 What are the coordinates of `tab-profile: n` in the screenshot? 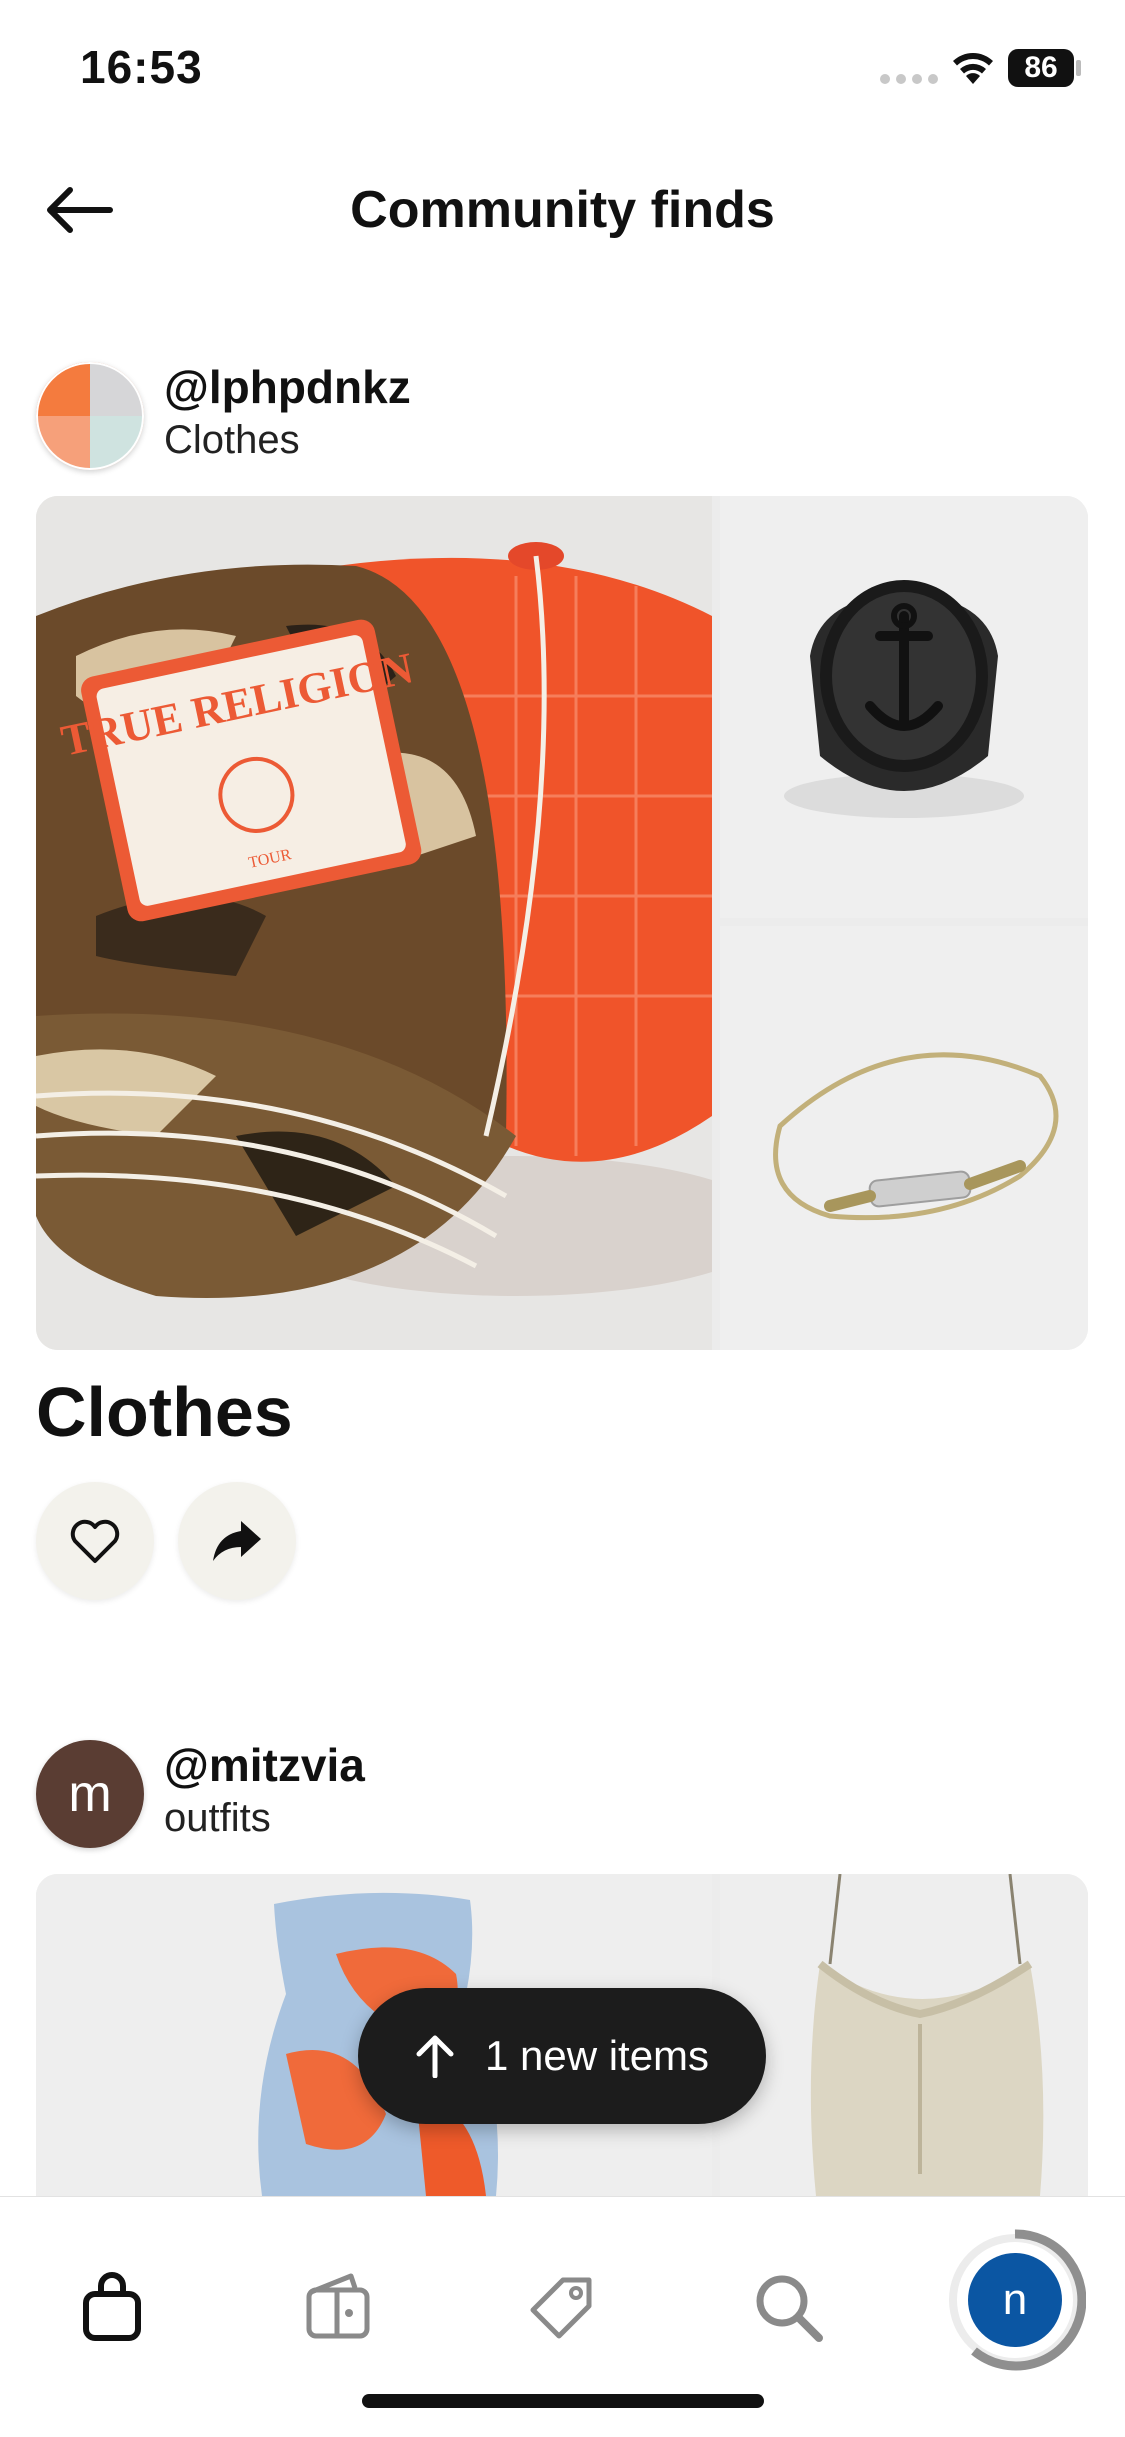 It's located at (1015, 2300).